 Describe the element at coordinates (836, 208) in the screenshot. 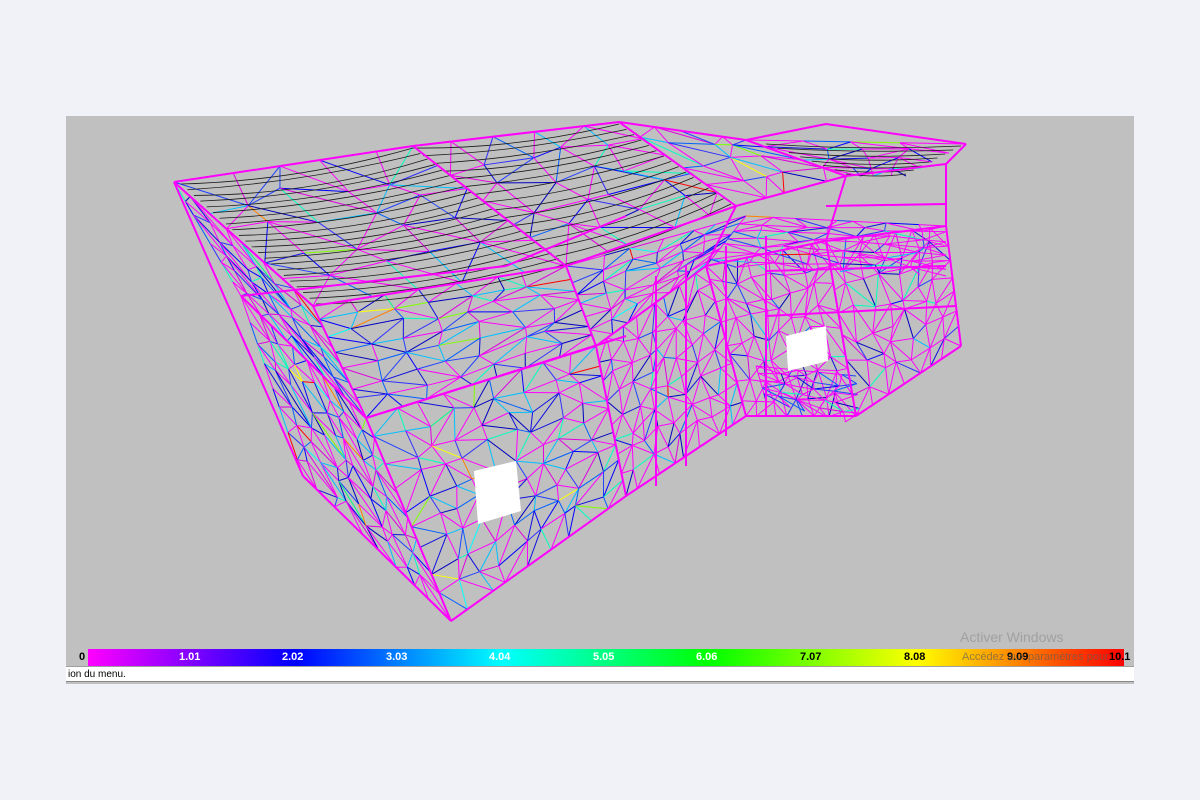

I see `structural-edge` at that location.